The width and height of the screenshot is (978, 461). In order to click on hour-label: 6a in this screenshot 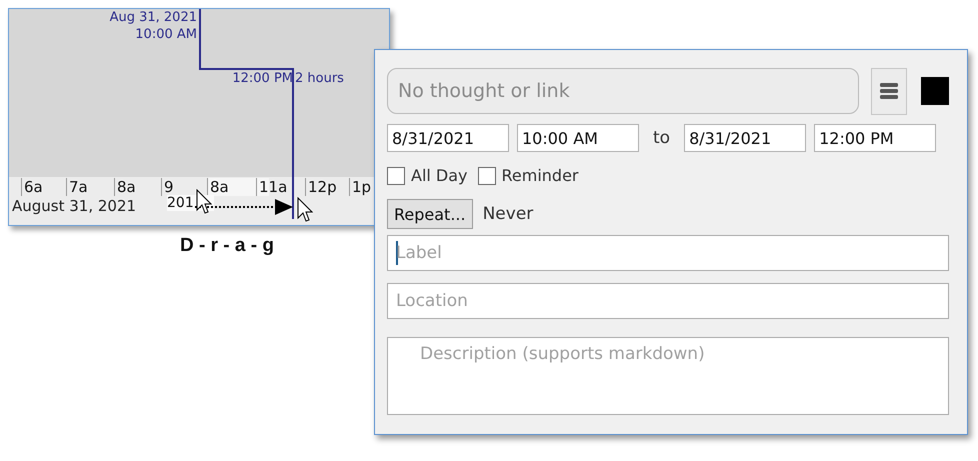, I will do `click(32, 187)`.